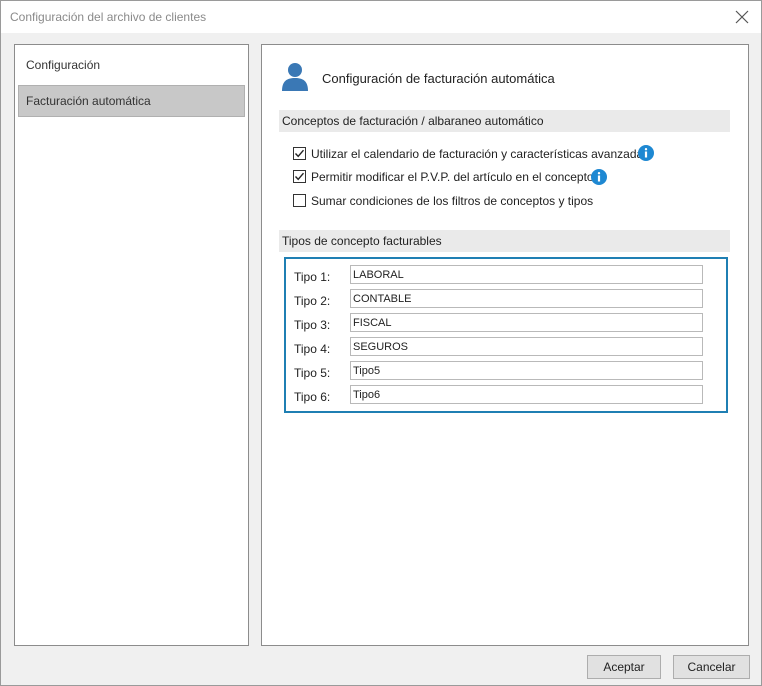  Describe the element at coordinates (526, 346) in the screenshot. I see `tipo-4-input` at that location.